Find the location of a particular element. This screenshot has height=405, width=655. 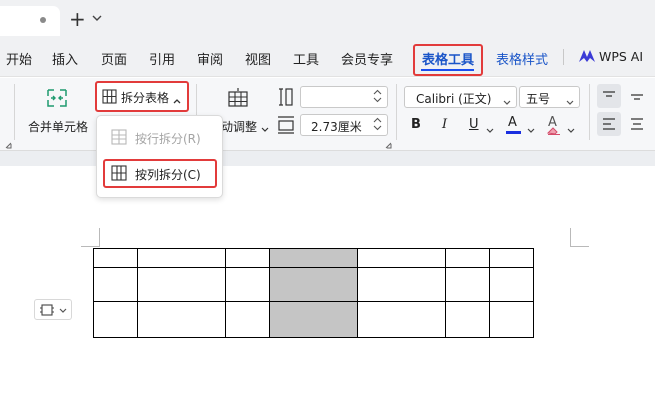

new-tab-plus-icon: + is located at coordinates (77, 19).